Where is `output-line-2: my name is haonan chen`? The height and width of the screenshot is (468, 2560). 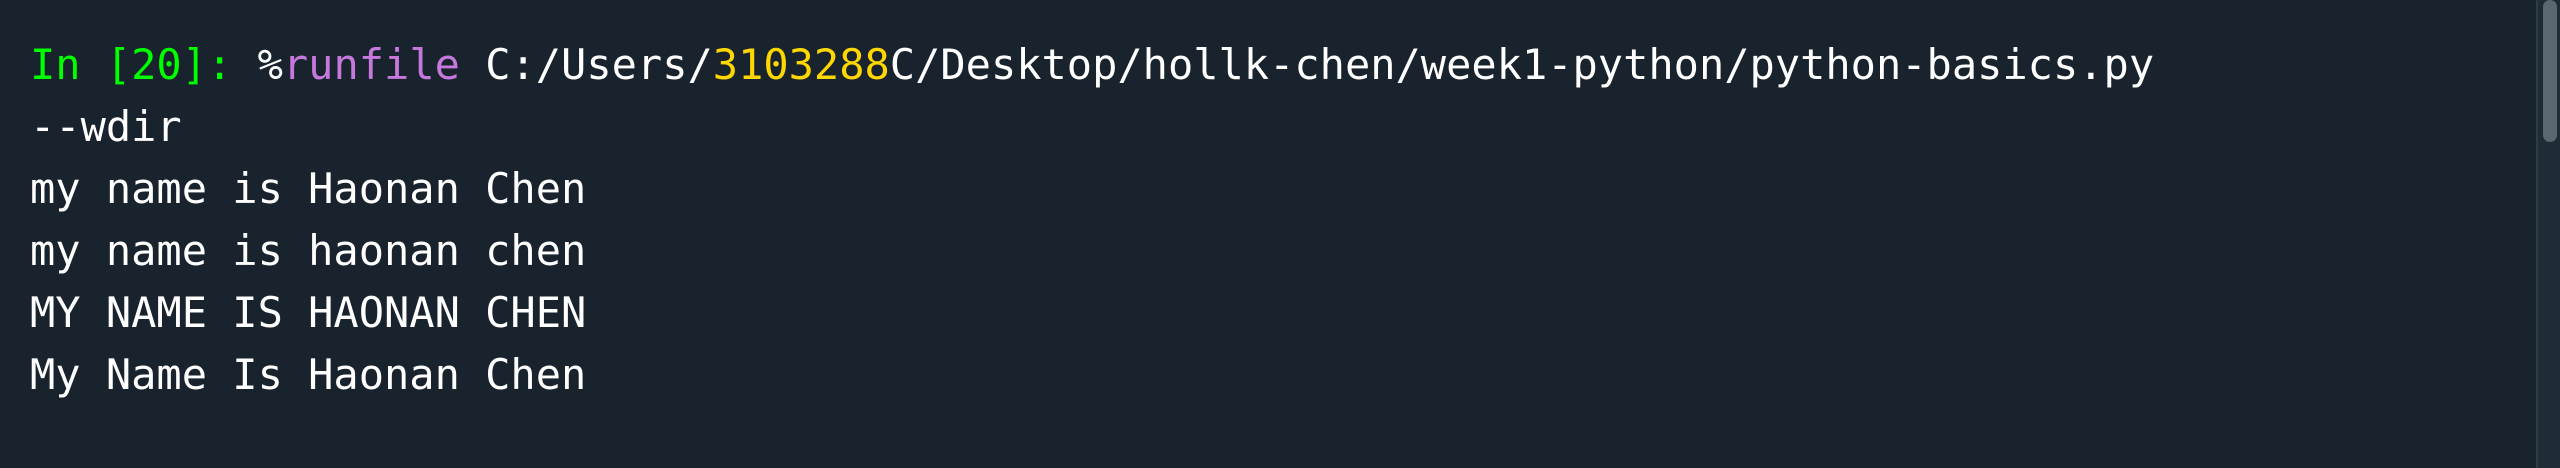
output-line-2: my name is haonan chen is located at coordinates (308, 250).